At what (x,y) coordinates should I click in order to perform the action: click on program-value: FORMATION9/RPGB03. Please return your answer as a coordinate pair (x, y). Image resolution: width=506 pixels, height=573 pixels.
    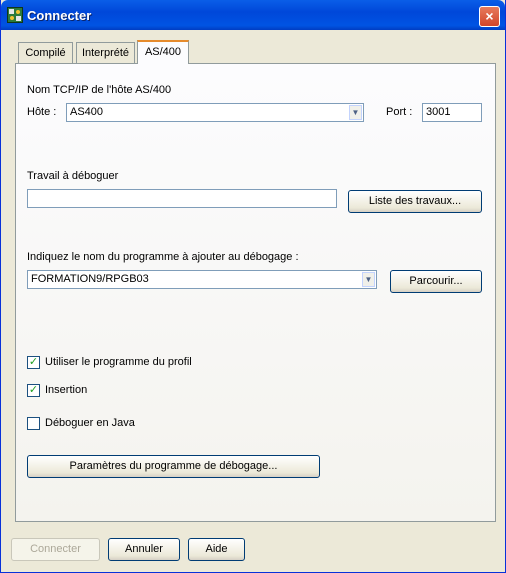
    Looking at the image, I should click on (90, 279).